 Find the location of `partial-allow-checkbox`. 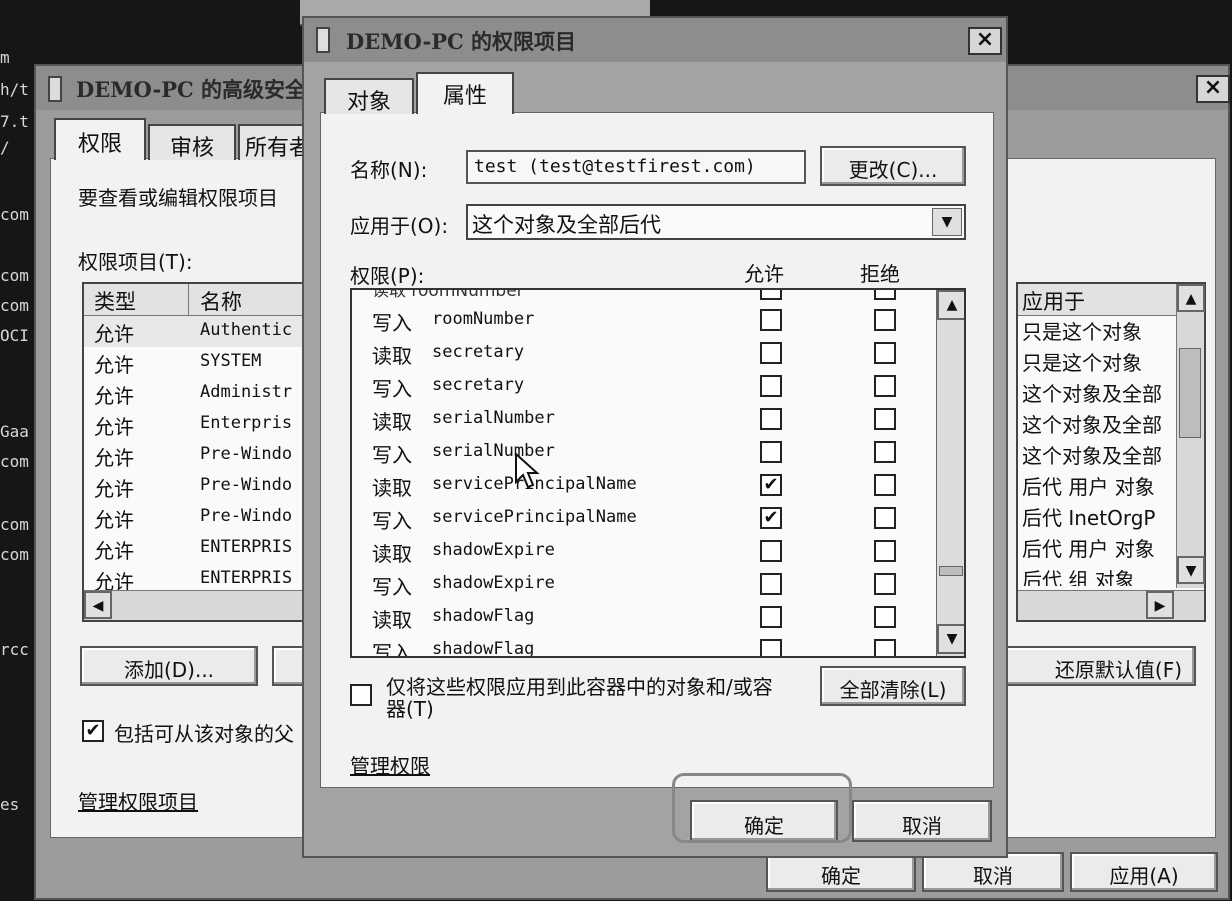

partial-allow-checkbox is located at coordinates (771, 295).